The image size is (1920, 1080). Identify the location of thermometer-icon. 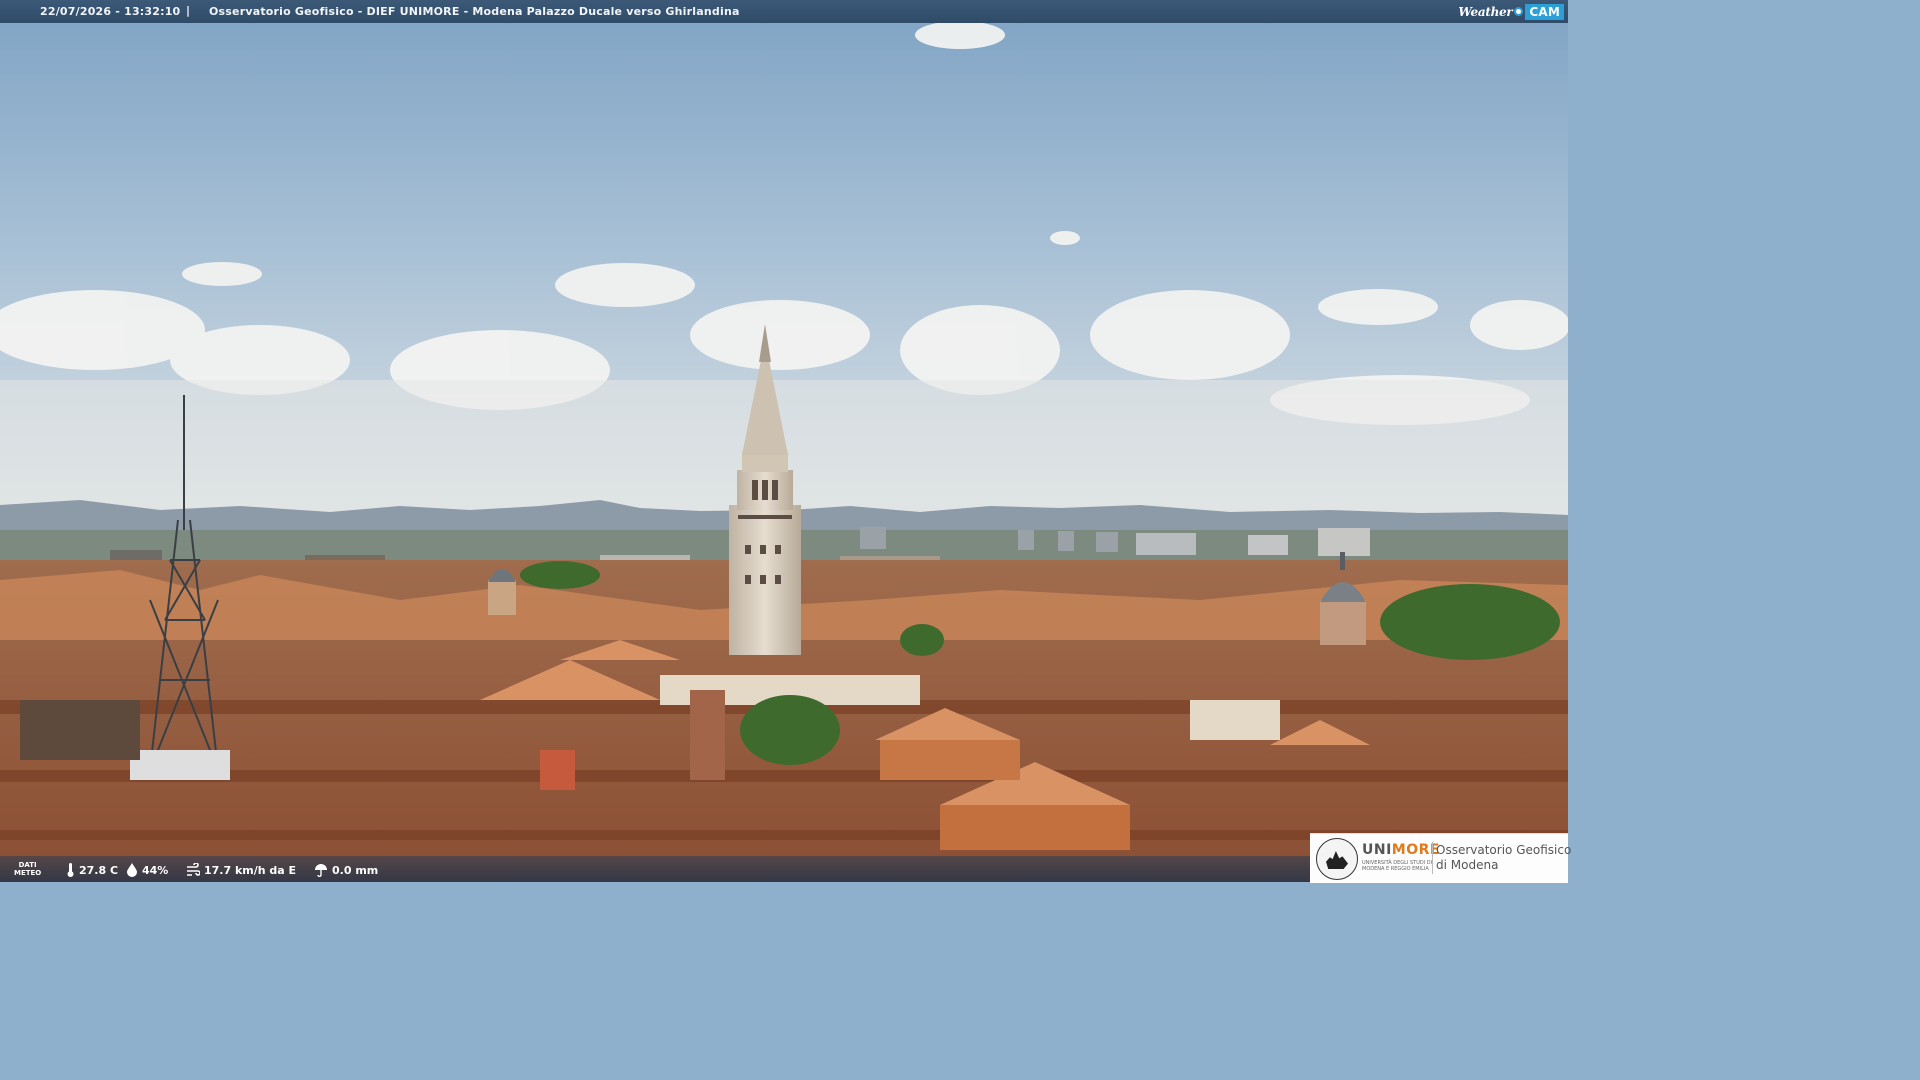
(70, 870).